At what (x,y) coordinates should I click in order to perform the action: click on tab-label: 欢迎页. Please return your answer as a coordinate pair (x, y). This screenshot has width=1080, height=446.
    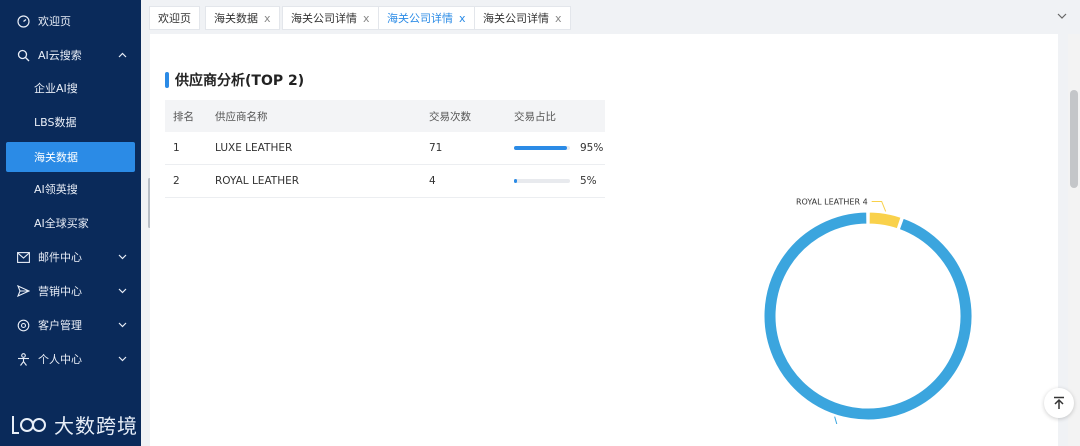
    Looking at the image, I should click on (174, 18).